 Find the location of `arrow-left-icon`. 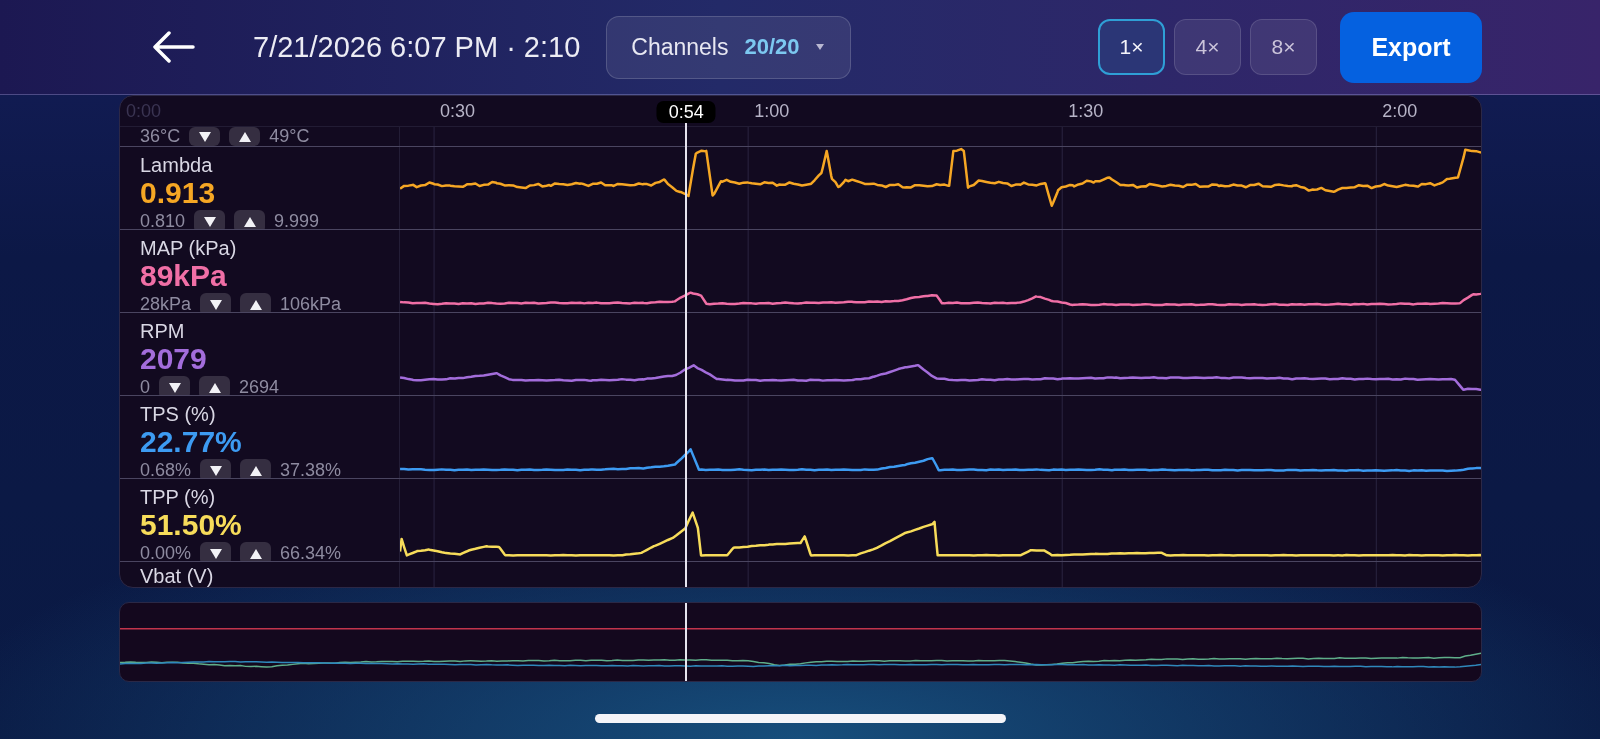

arrow-left-icon is located at coordinates (173, 47).